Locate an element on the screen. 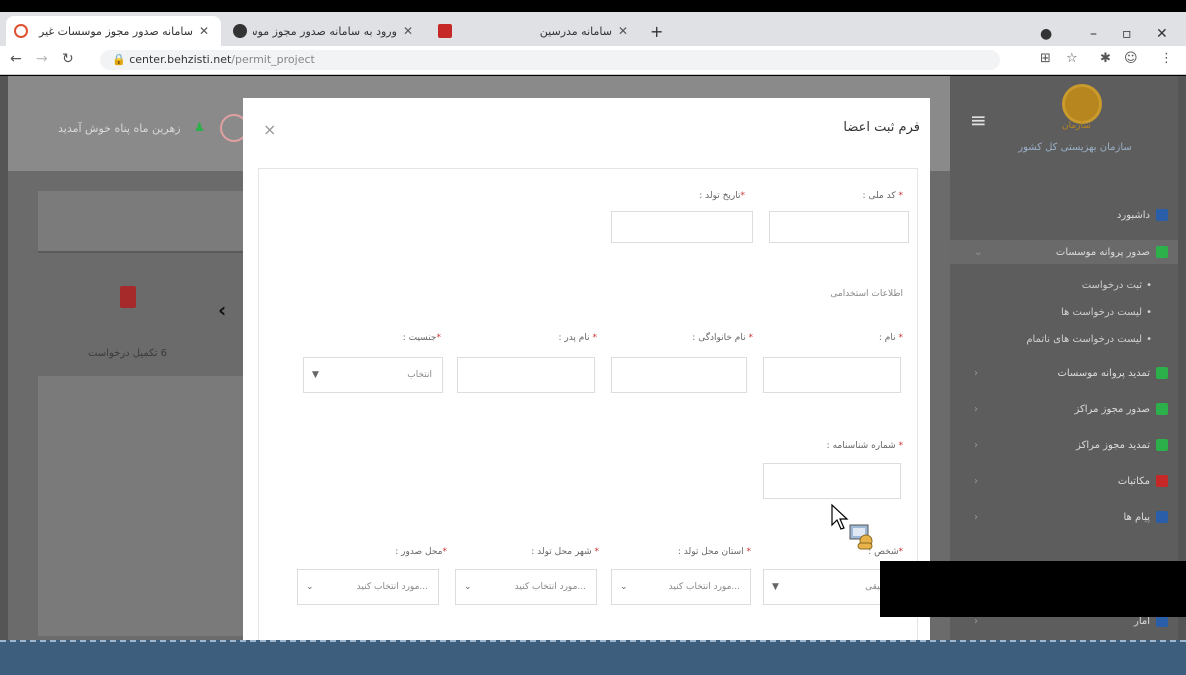 The width and height of the screenshot is (1186, 675). close-window-icon: ✕ is located at coordinates (1162, 34).